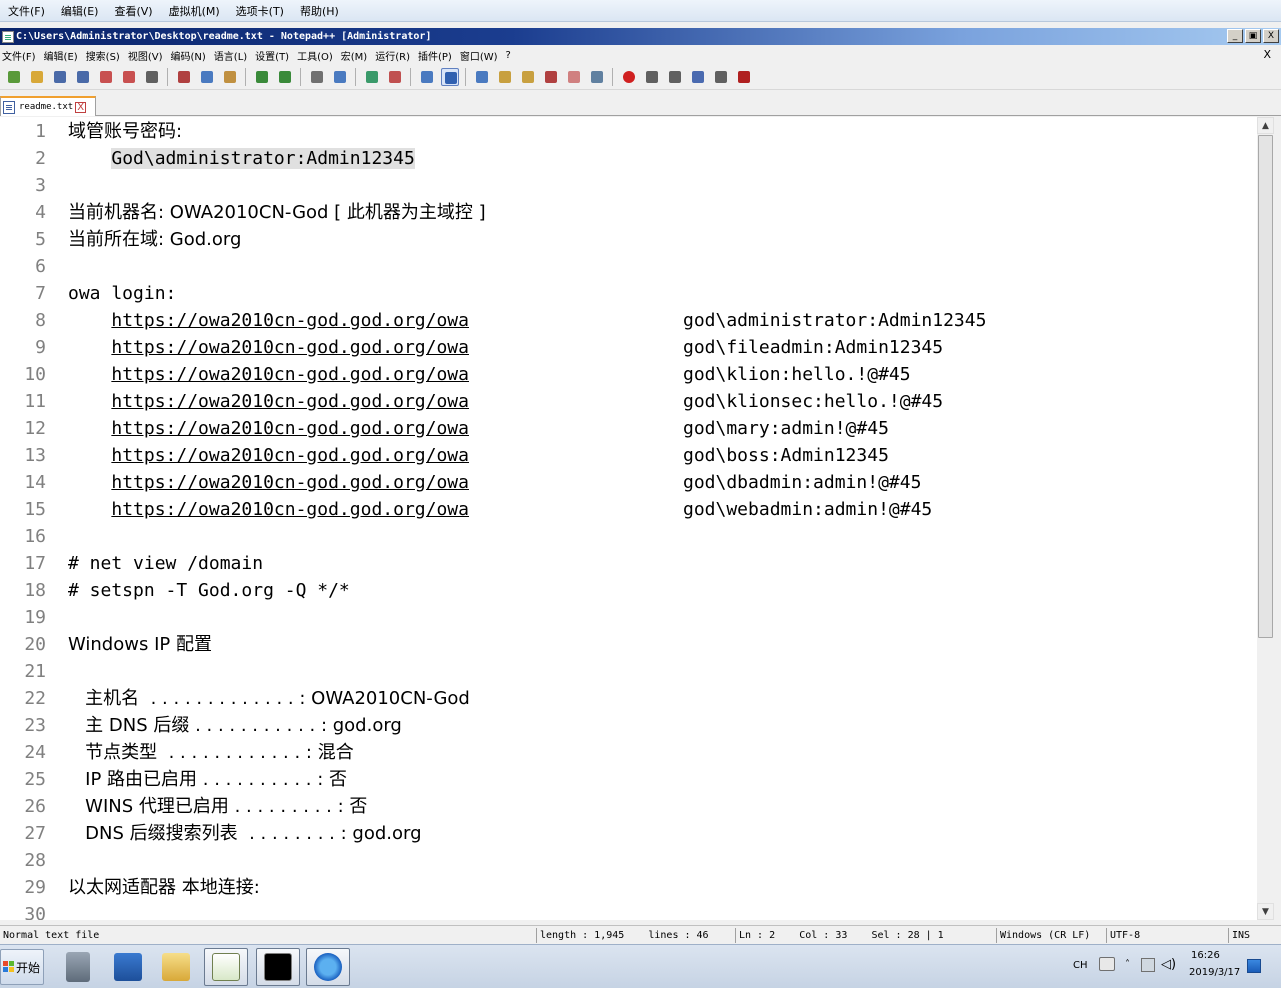 The height and width of the screenshot is (988, 1281). Describe the element at coordinates (505, 77) in the screenshot. I see `indent-guide-icon` at that location.